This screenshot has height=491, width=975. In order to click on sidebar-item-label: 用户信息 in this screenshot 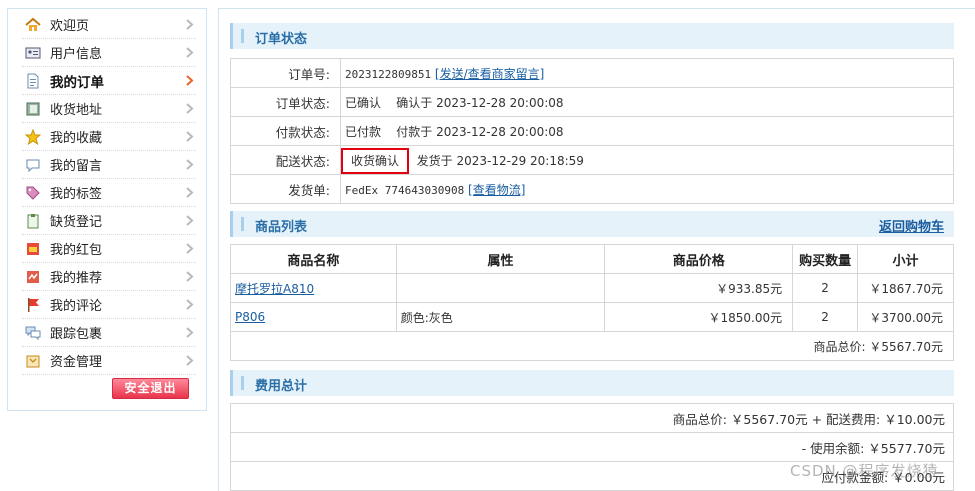, I will do `click(76, 54)`.